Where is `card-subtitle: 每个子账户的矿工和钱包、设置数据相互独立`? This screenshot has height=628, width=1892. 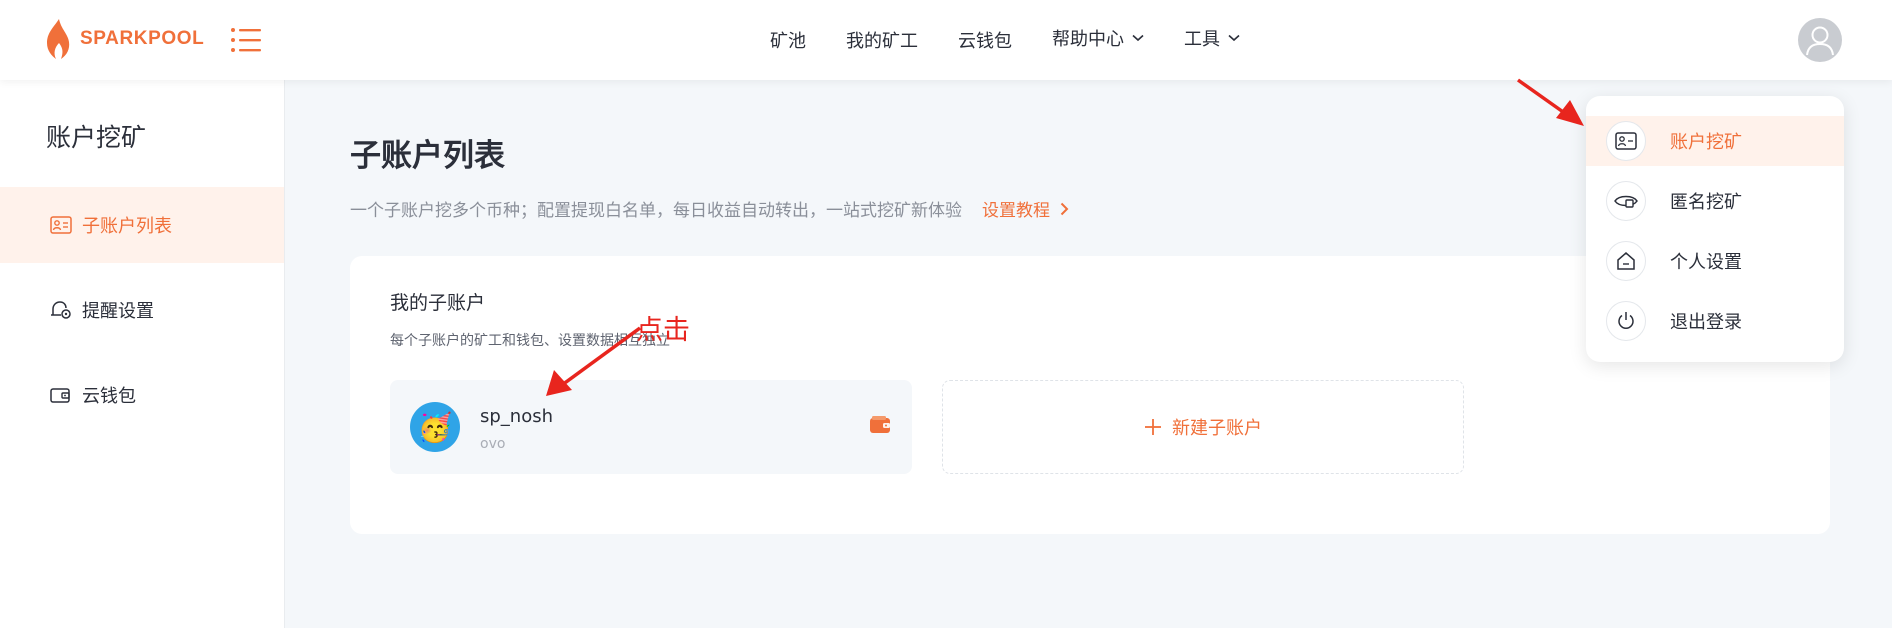 card-subtitle: 每个子账户的矿工和钱包、设置数据相互独立 is located at coordinates (530, 341).